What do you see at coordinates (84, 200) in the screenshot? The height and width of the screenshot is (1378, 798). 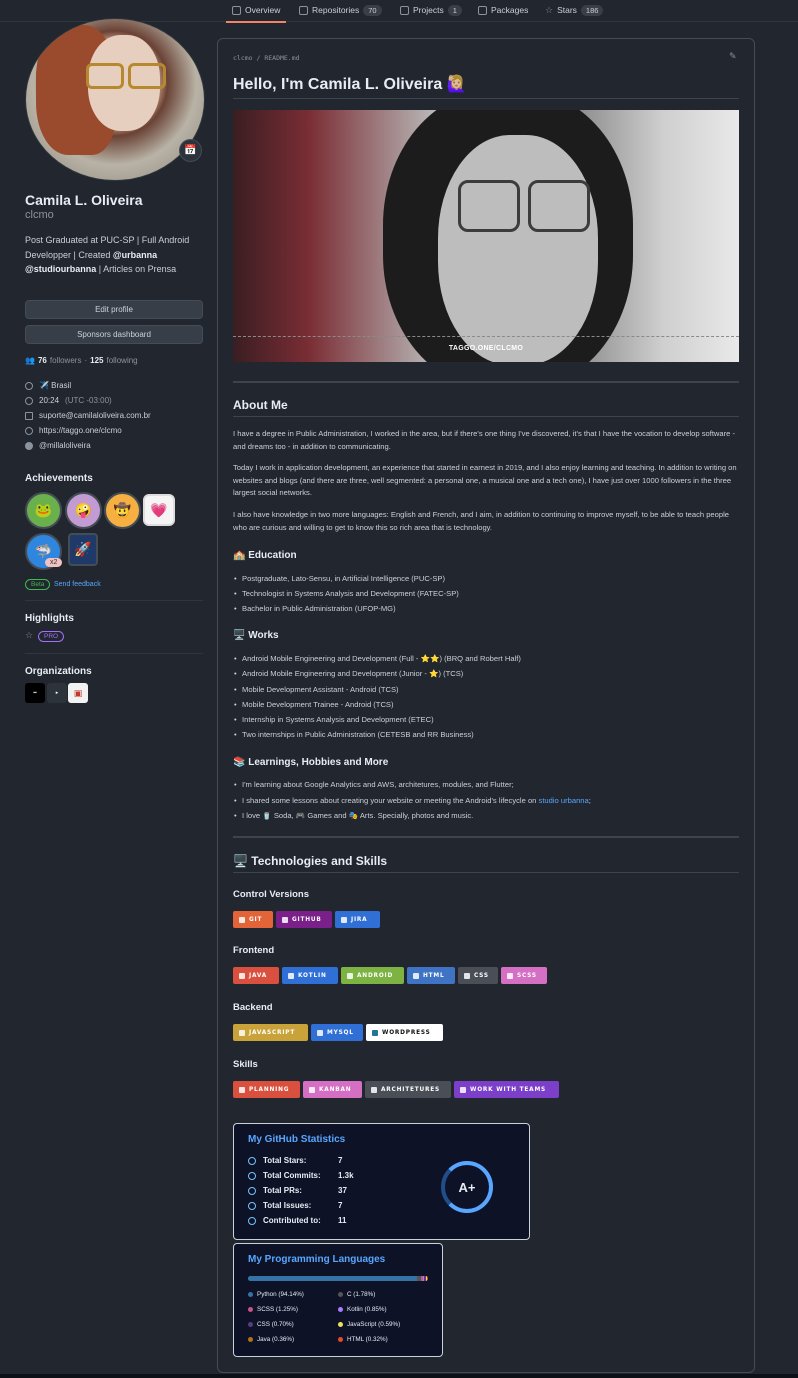 I see `profile-name: Camila L. Oliveira` at bounding box center [84, 200].